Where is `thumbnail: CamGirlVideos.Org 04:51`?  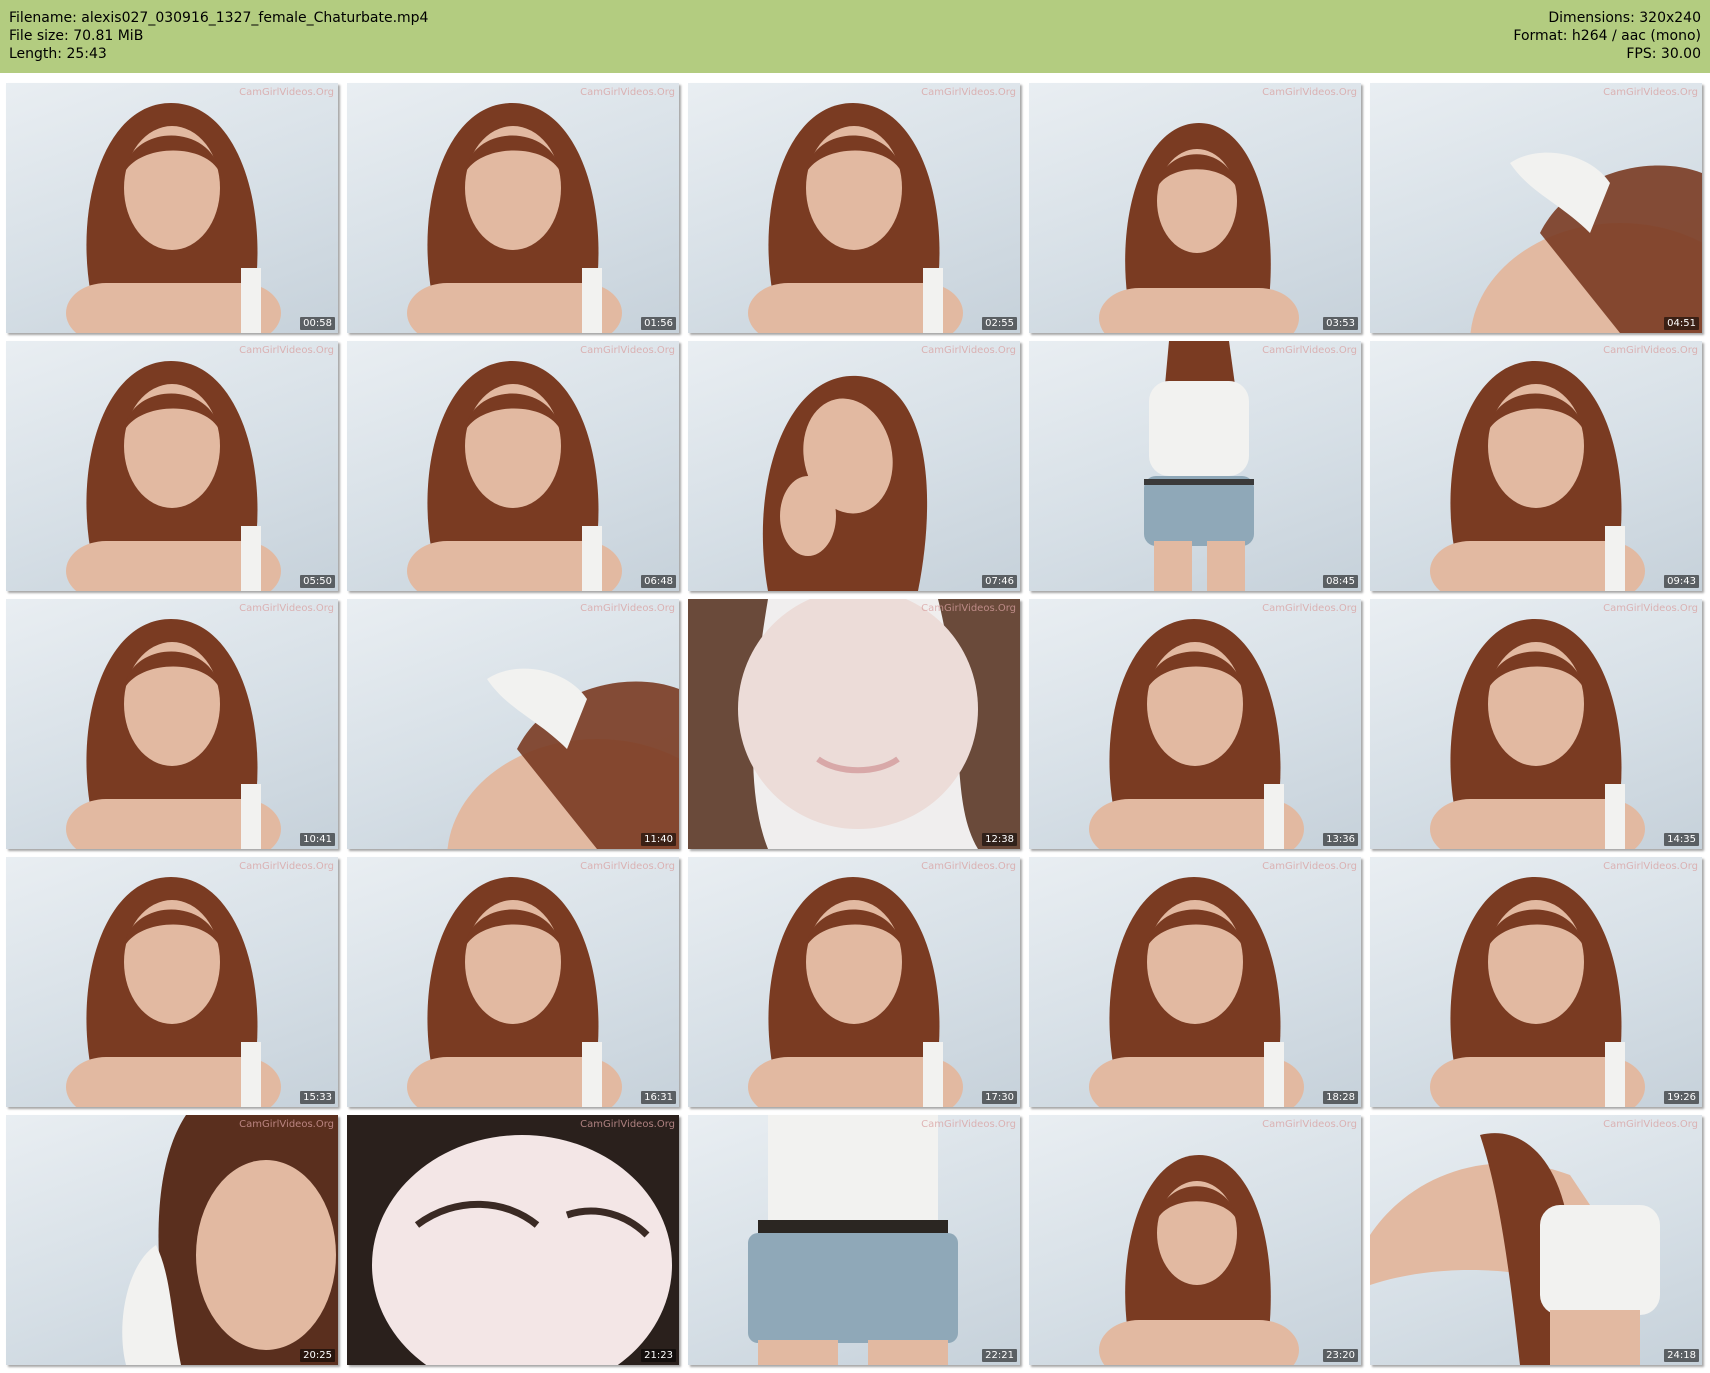
thumbnail: CamGirlVideos.Org 04:51 is located at coordinates (1536, 208).